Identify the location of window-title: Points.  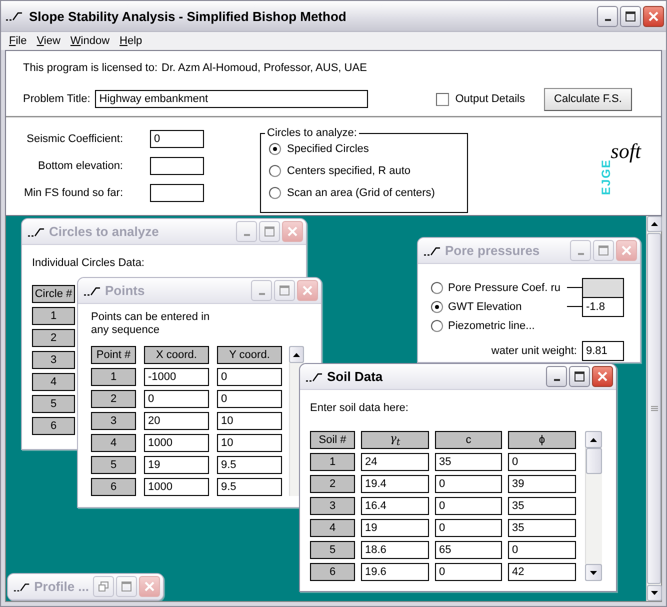
(125, 290).